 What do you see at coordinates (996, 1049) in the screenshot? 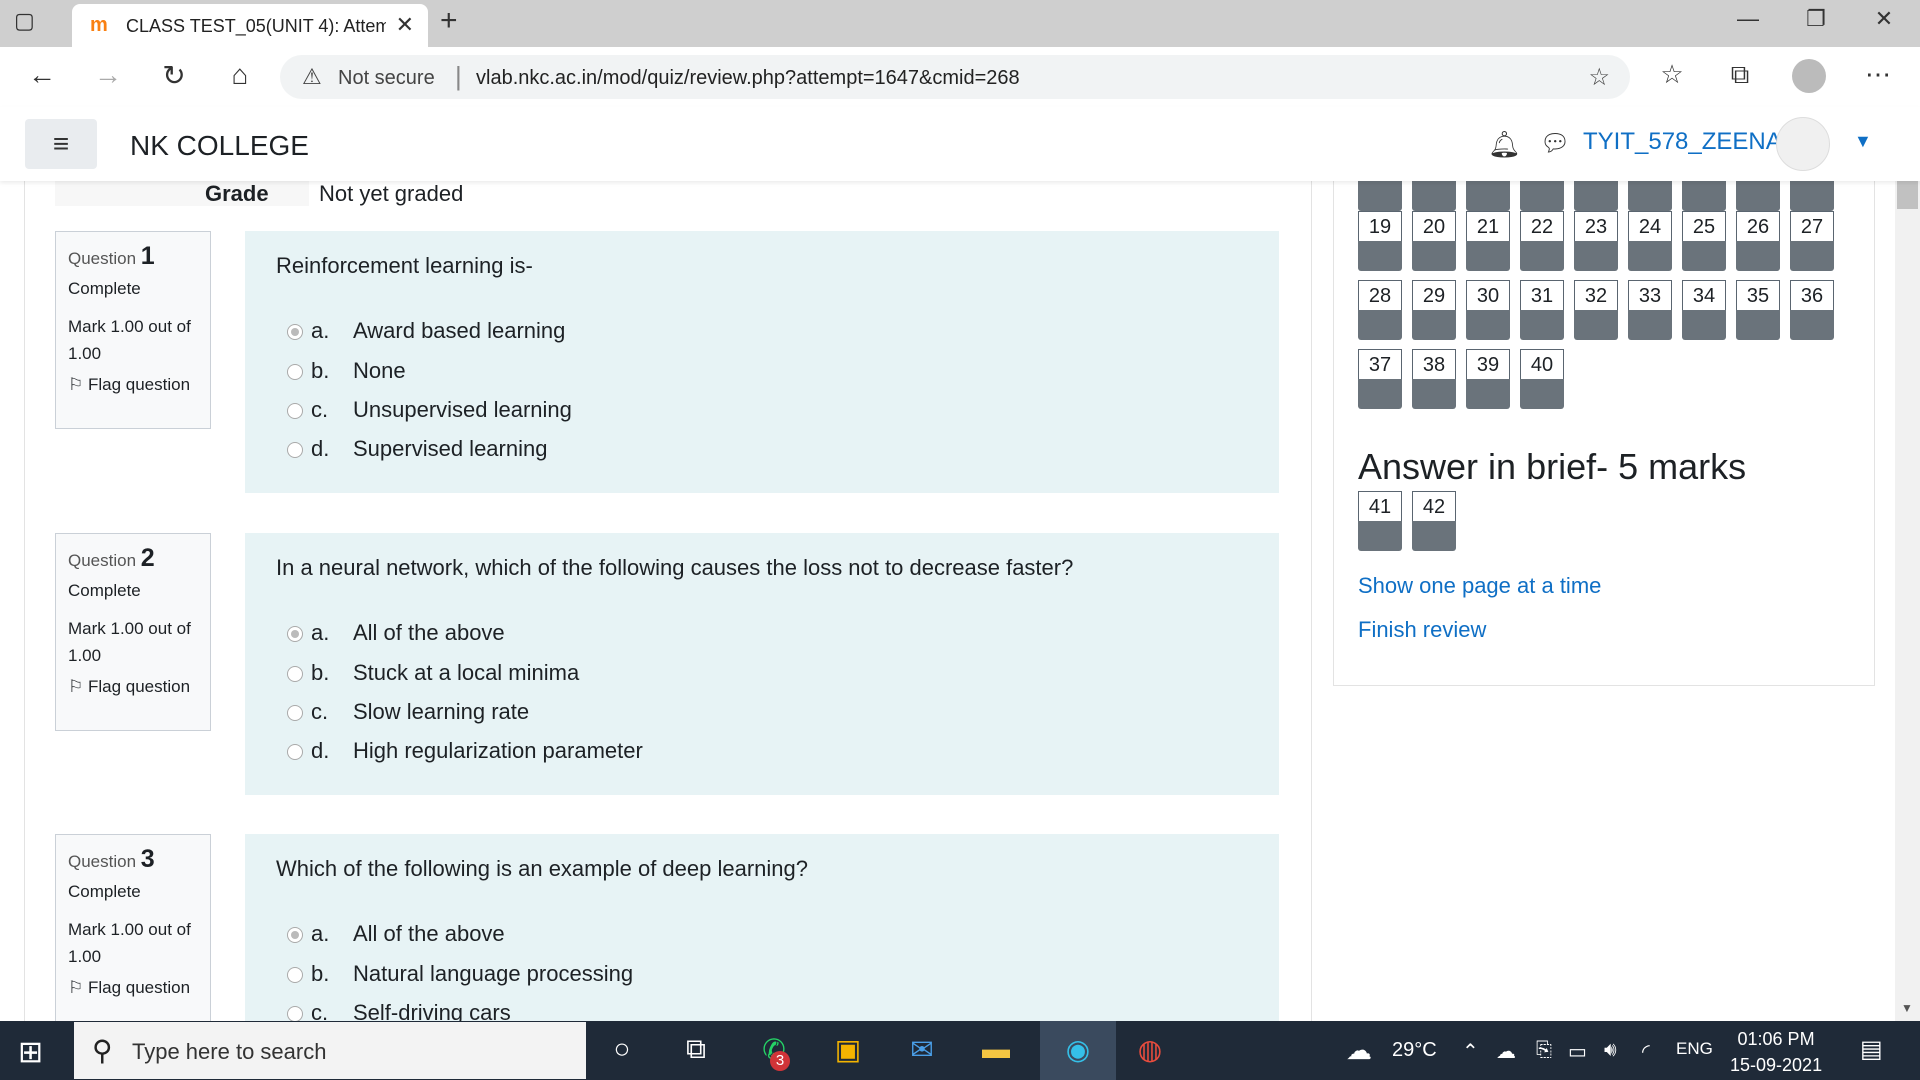
I see `file-explorer-icon: ▬` at bounding box center [996, 1049].